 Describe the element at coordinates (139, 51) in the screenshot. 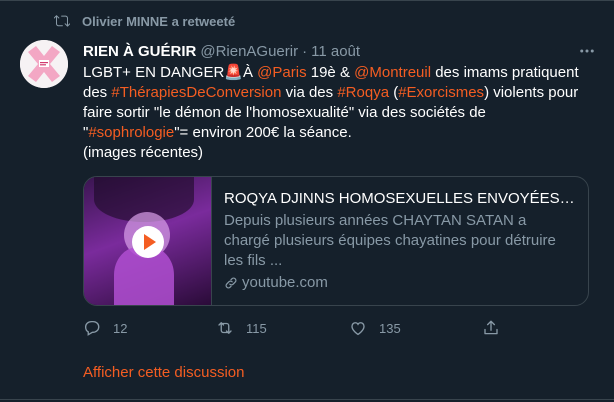

I see `author-name: RIEN À GUÉRIR` at that location.